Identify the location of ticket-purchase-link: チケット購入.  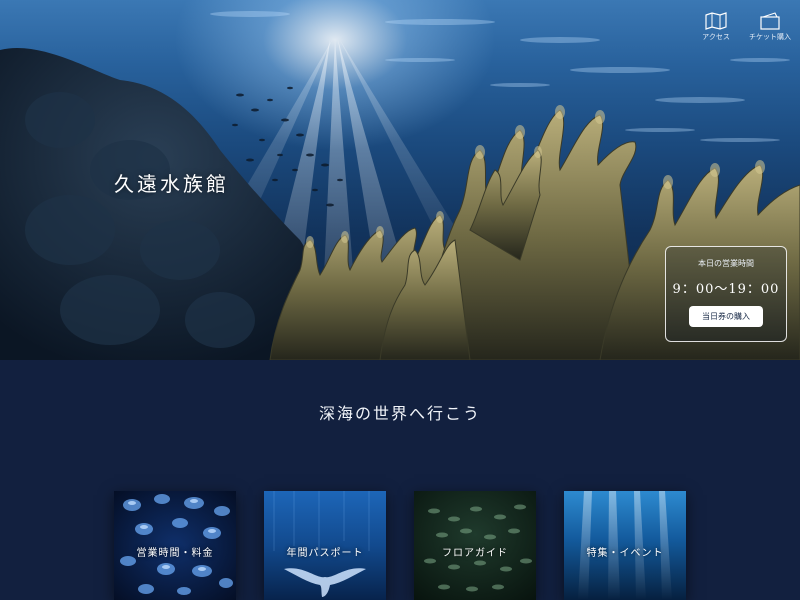
(770, 27).